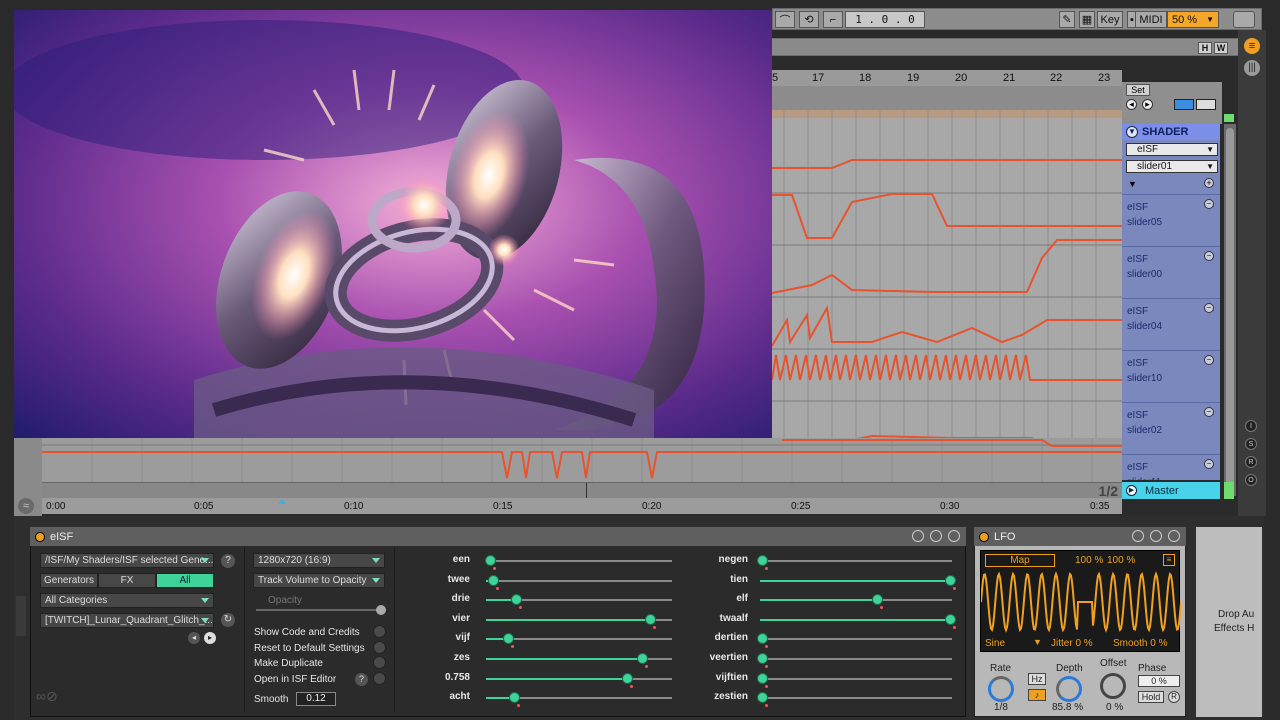 The width and height of the screenshot is (1280, 720). What do you see at coordinates (858, 621) in the screenshot?
I see `slider-twaalf` at bounding box center [858, 621].